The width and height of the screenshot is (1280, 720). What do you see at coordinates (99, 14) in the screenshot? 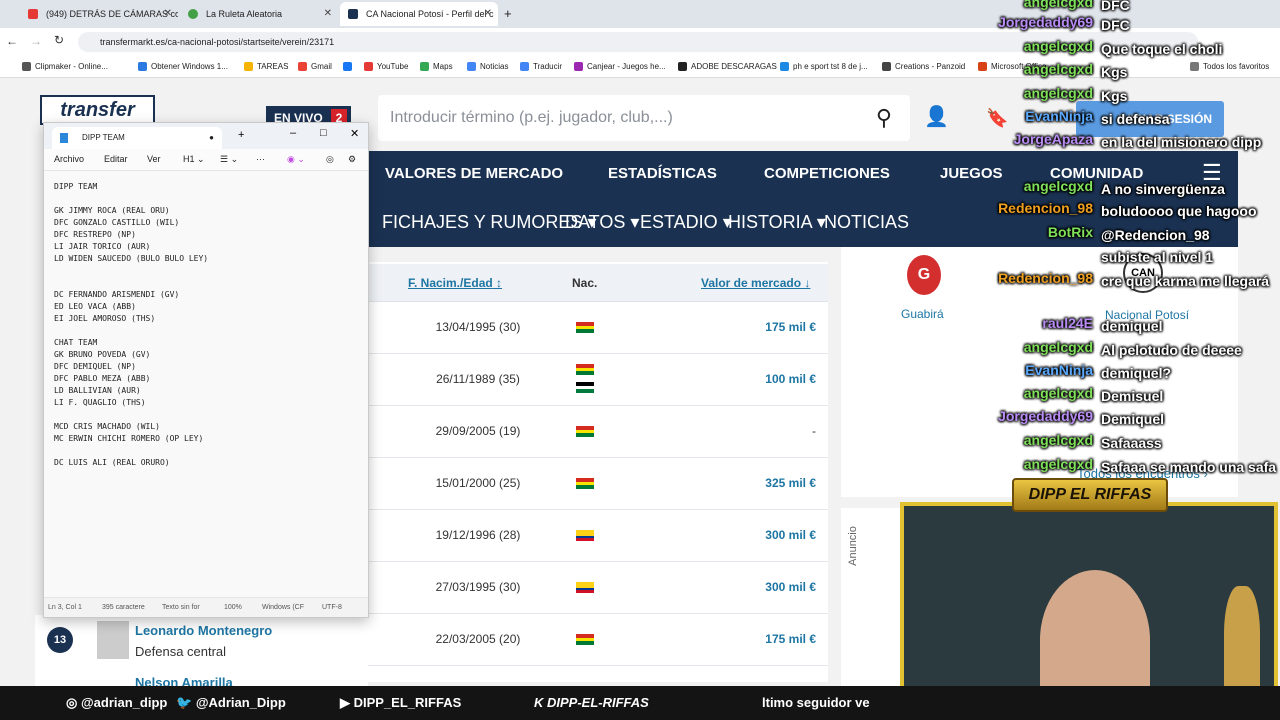
I see `browser-tab-1: (949) DETRÁS DE CÁMARAS co ✕` at bounding box center [99, 14].